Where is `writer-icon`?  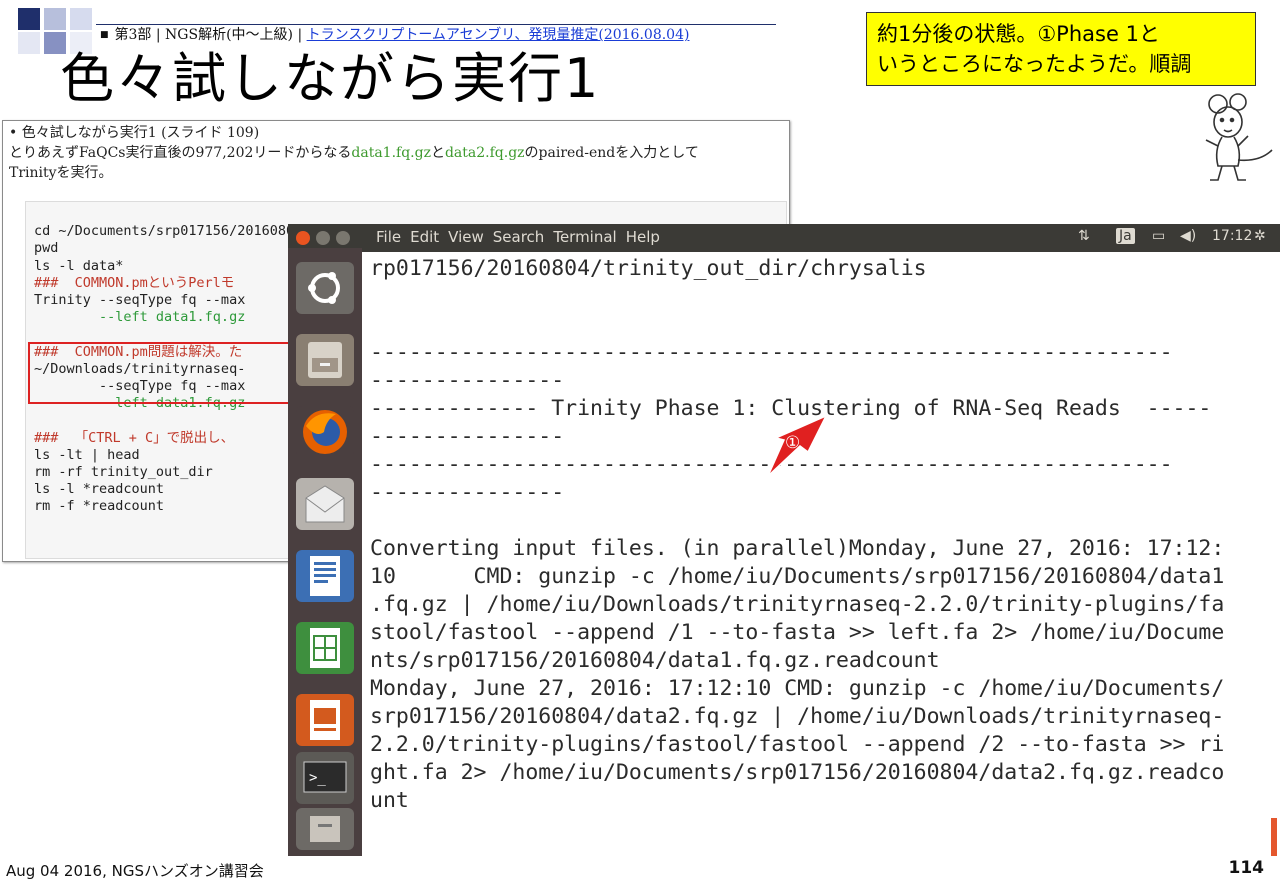 writer-icon is located at coordinates (325, 576).